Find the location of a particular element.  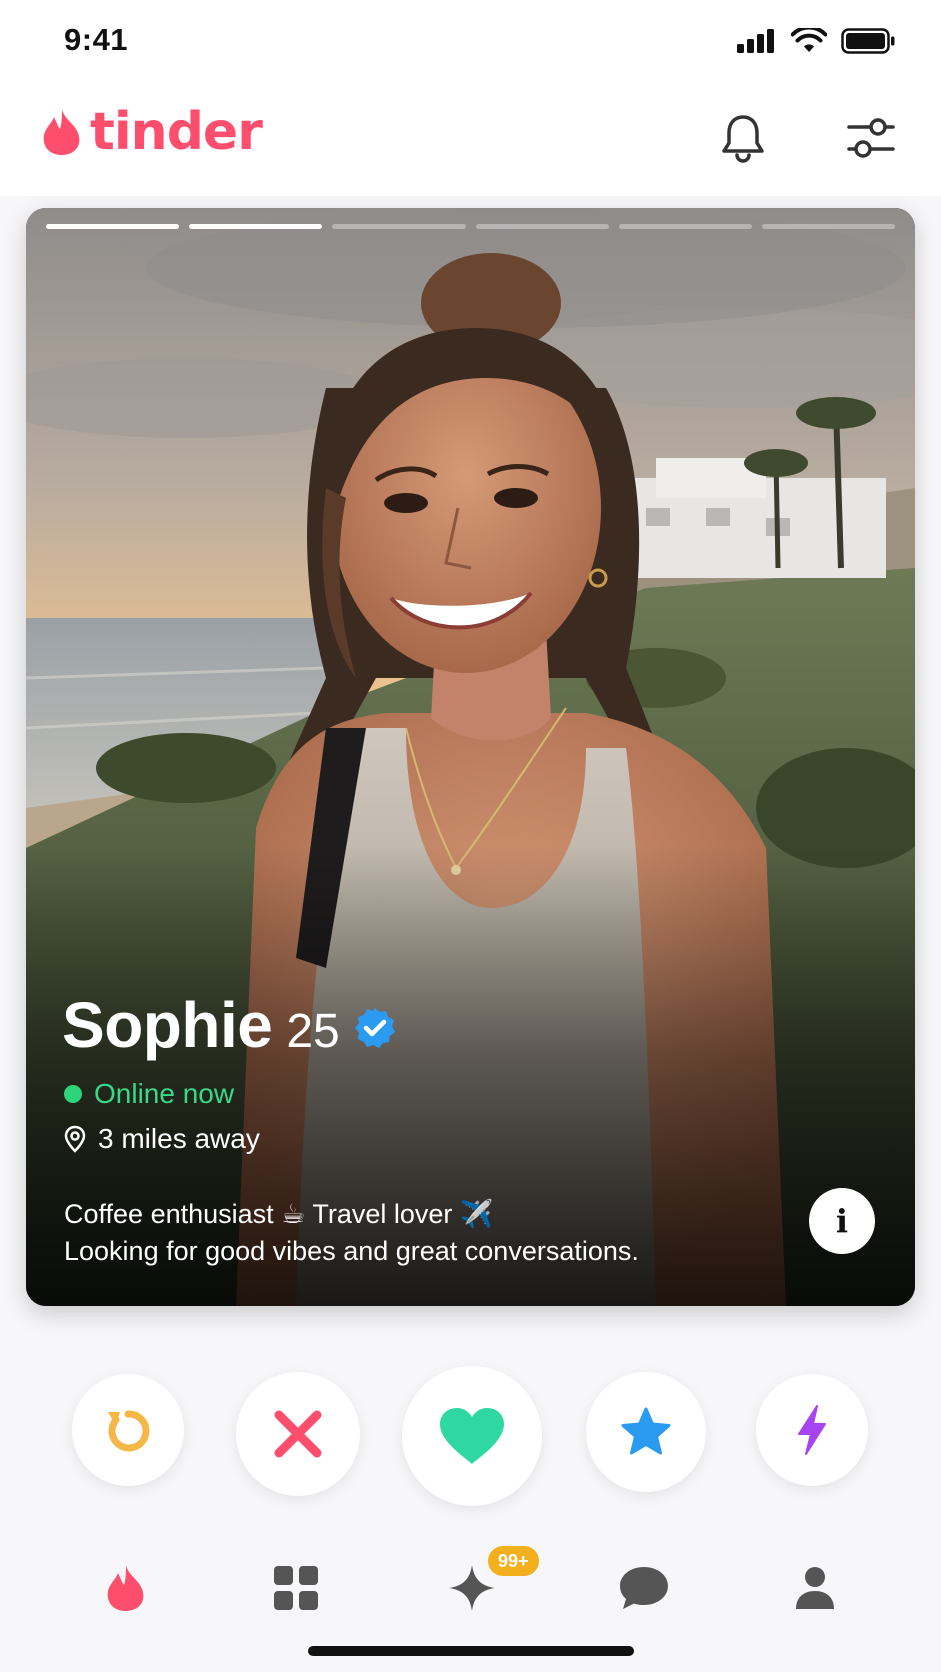

profile-info-button: i is located at coordinates (842, 1221).